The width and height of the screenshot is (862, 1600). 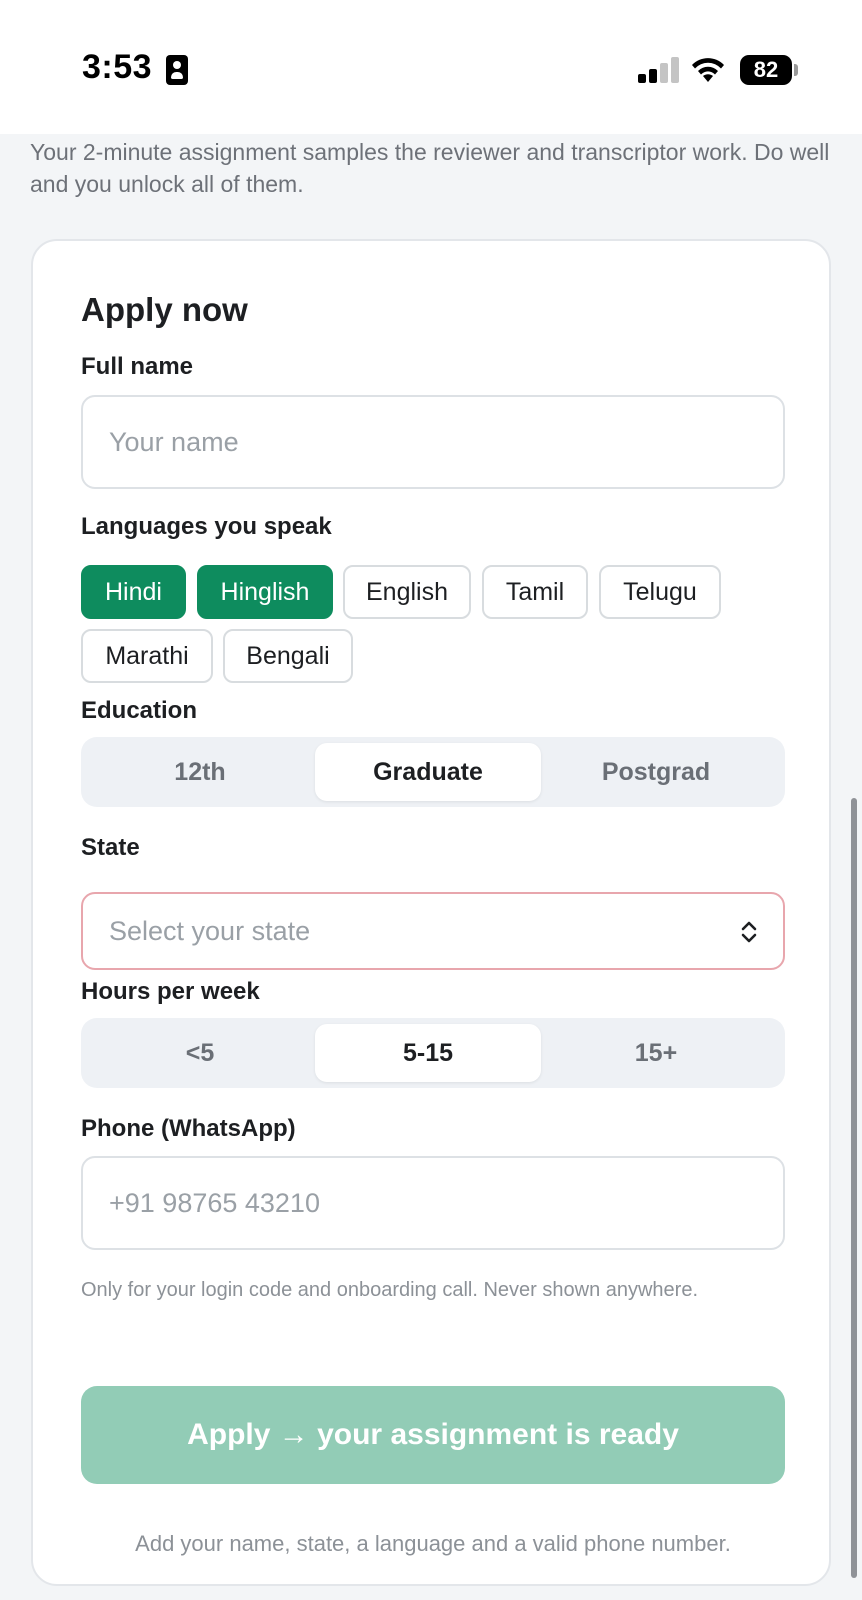 What do you see at coordinates (708, 70) in the screenshot?
I see `wifi-icon` at bounding box center [708, 70].